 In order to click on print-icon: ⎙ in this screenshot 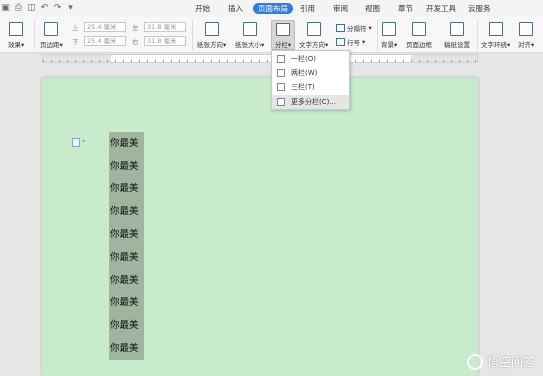, I will do `click(18, 8)`.